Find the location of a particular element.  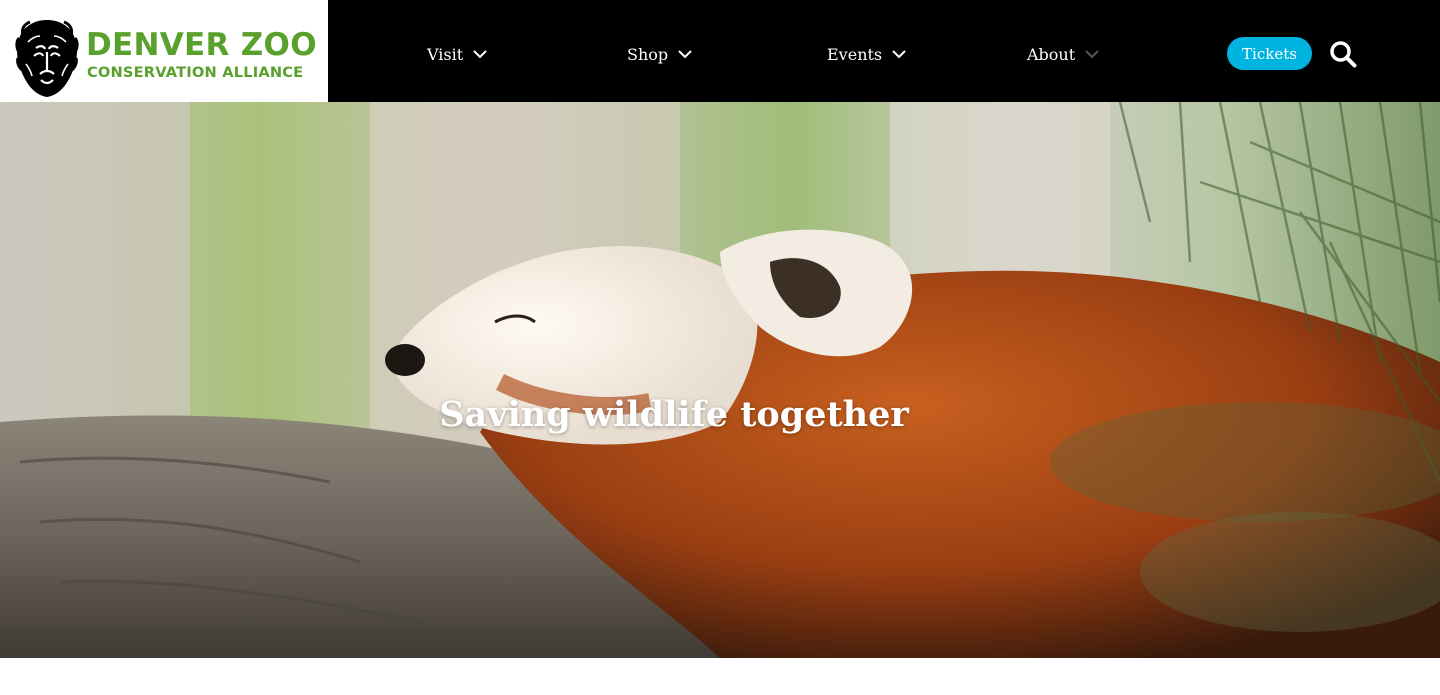

page-content-area is located at coordinates (720, 676).